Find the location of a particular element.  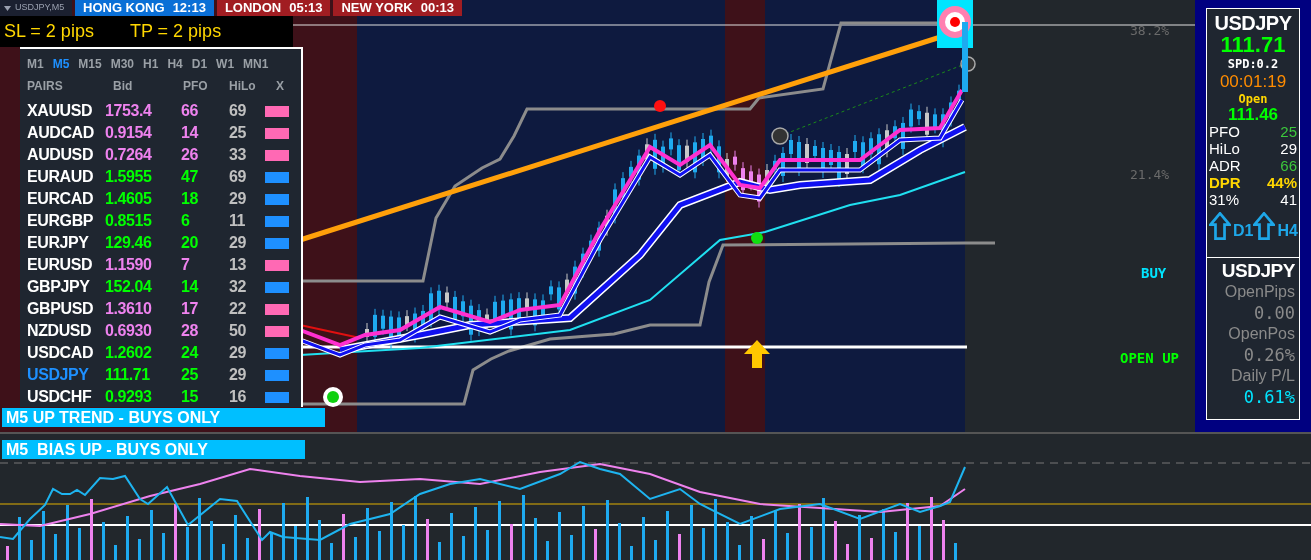

pfo-value: 47 is located at coordinates (189, 177).